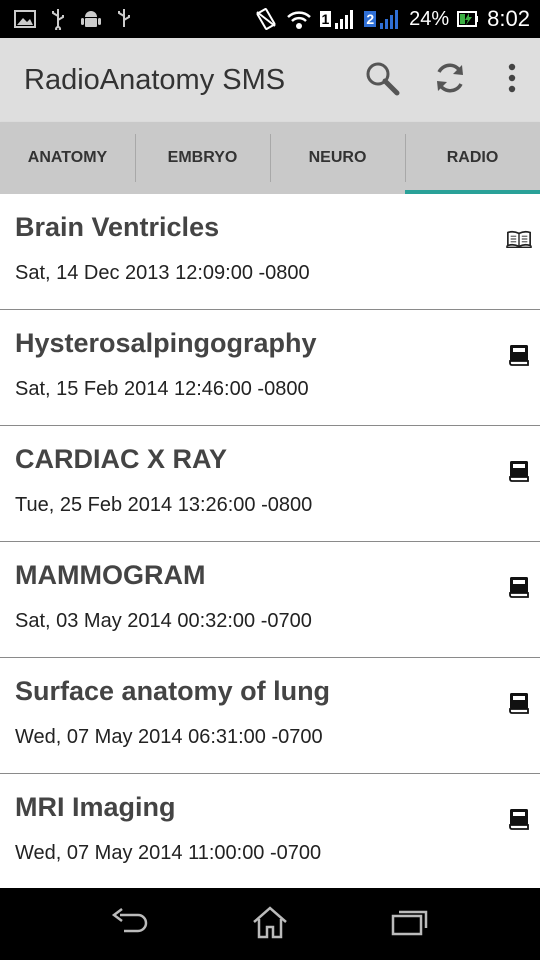  What do you see at coordinates (338, 19) in the screenshot?
I see `sim1-signal-icon: 1` at bounding box center [338, 19].